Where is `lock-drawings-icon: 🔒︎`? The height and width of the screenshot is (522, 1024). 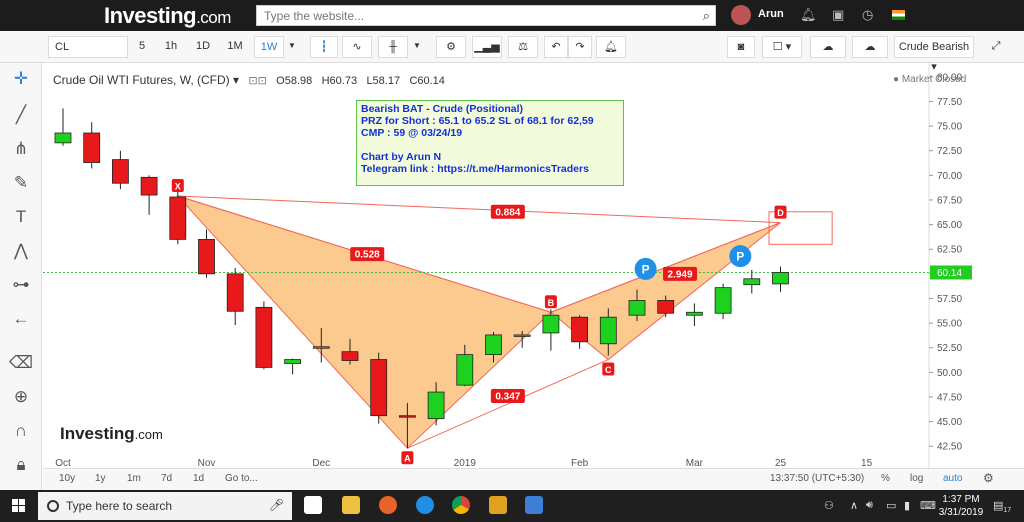 lock-drawings-icon: 🔒︎ is located at coordinates (21, 465).